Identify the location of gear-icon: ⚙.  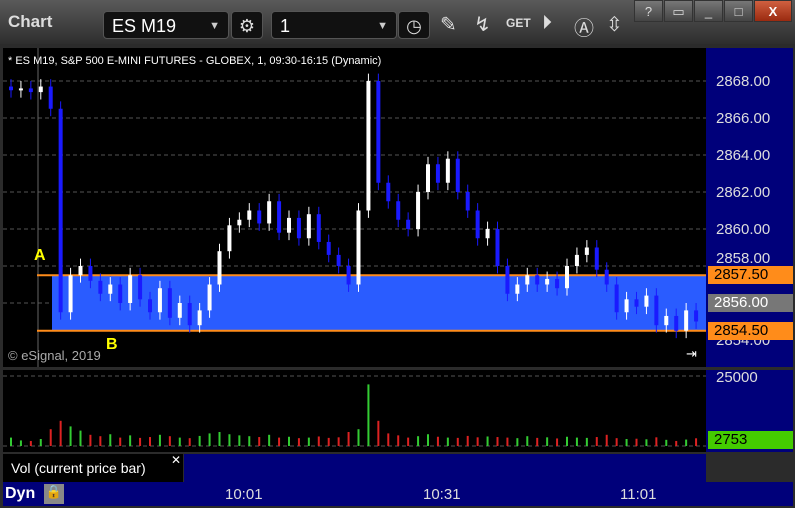
(247, 25).